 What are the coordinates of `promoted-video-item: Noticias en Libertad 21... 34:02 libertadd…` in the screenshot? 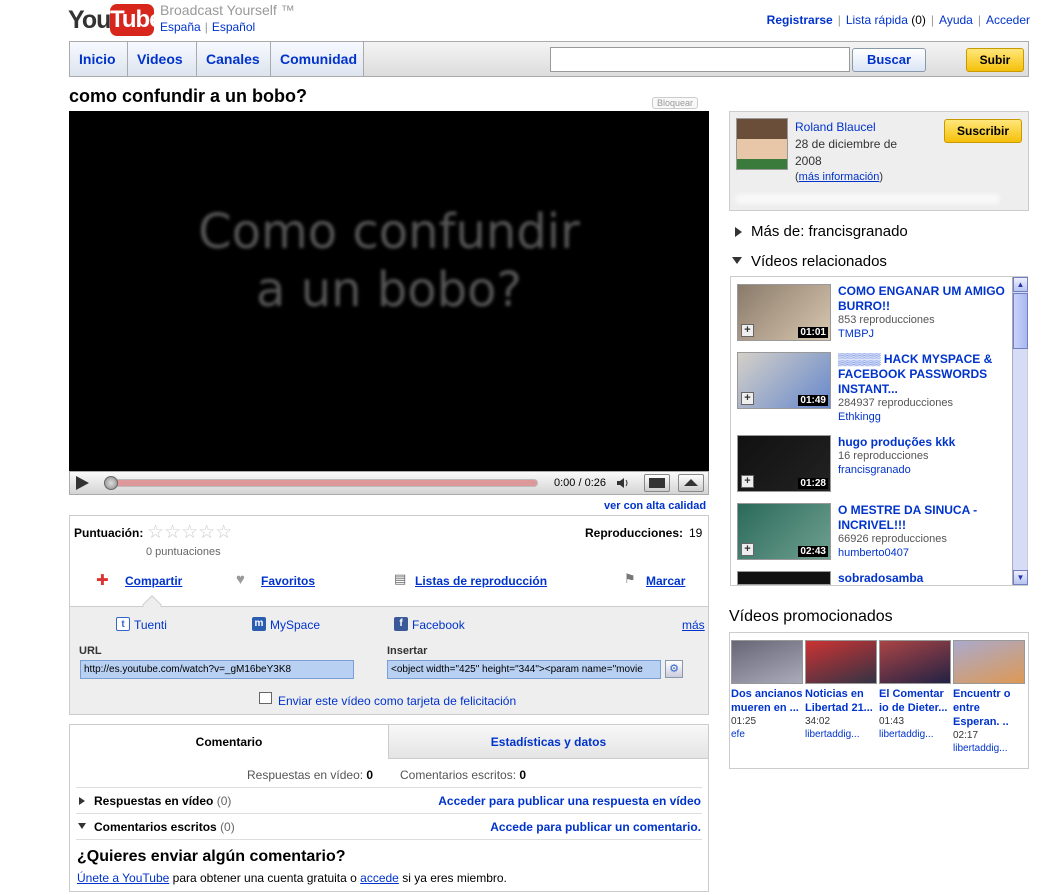 It's located at (841, 690).